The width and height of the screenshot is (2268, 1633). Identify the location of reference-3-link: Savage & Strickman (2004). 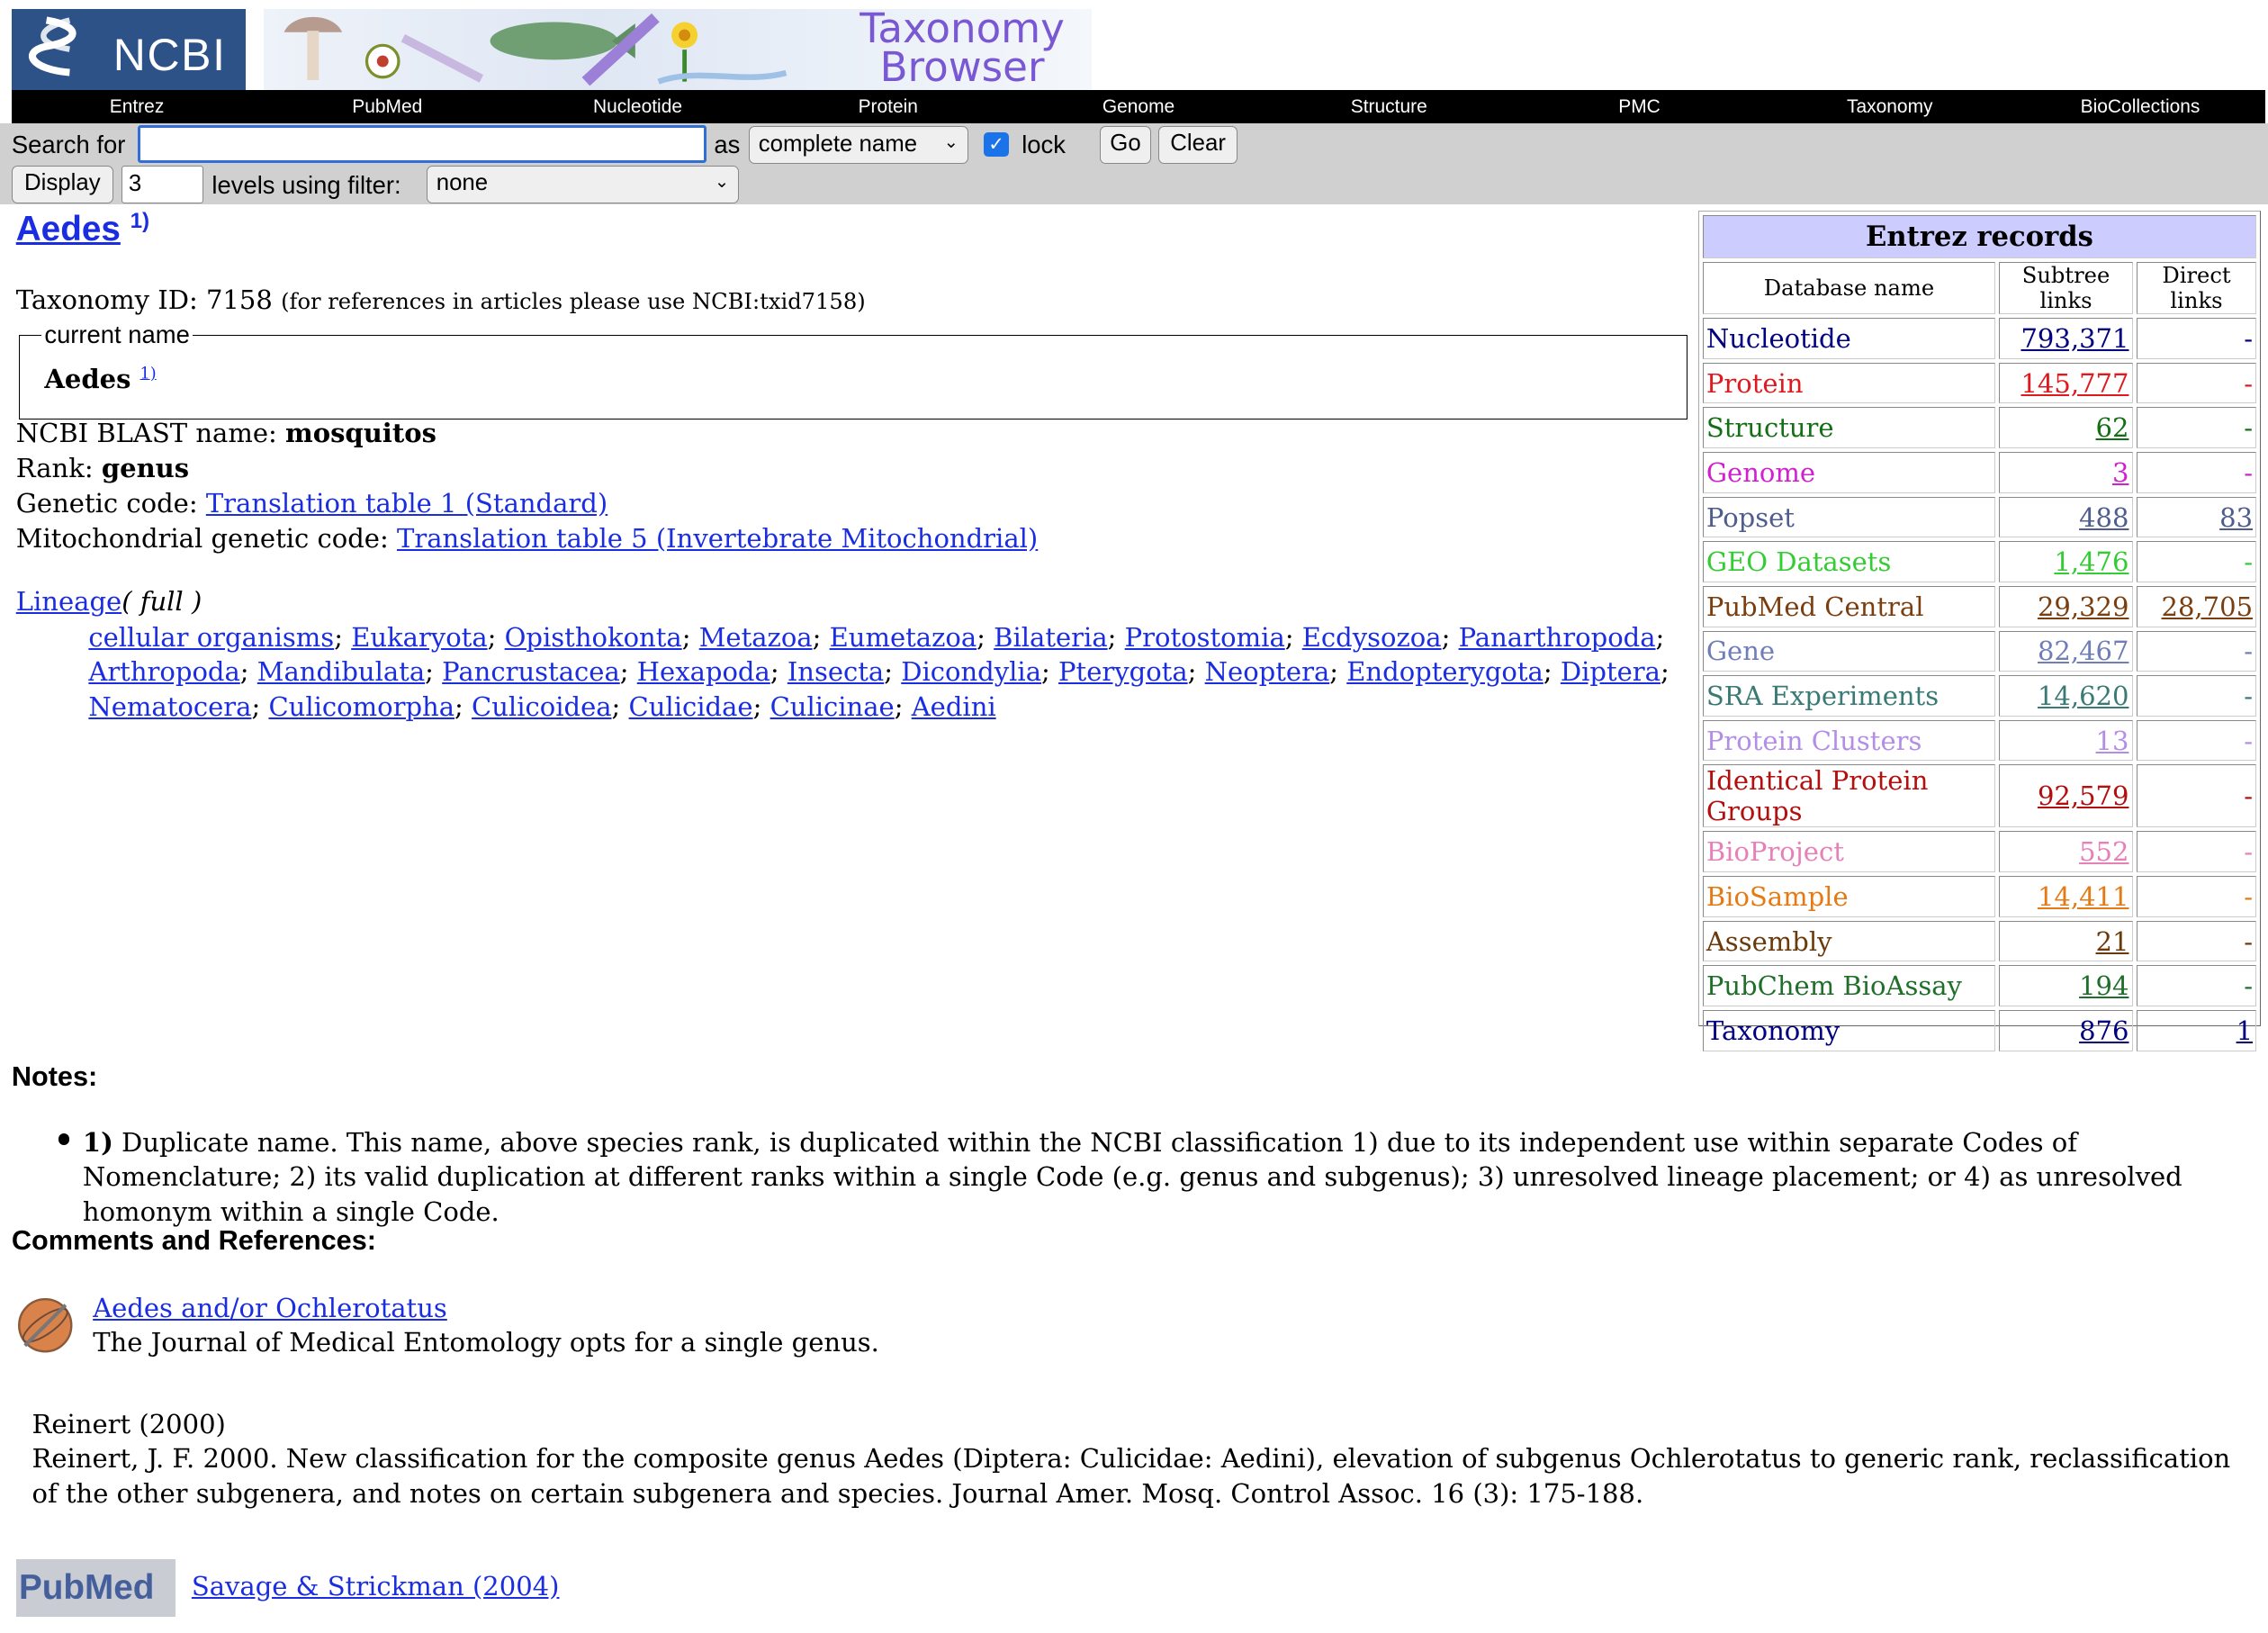
(376, 1586).